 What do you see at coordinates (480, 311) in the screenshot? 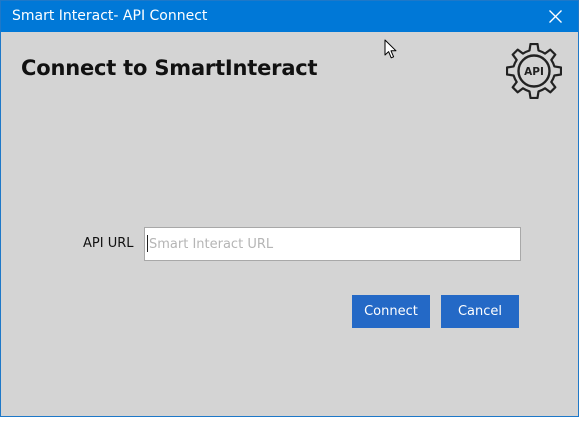
I see `cancel-button: Cancel` at bounding box center [480, 311].